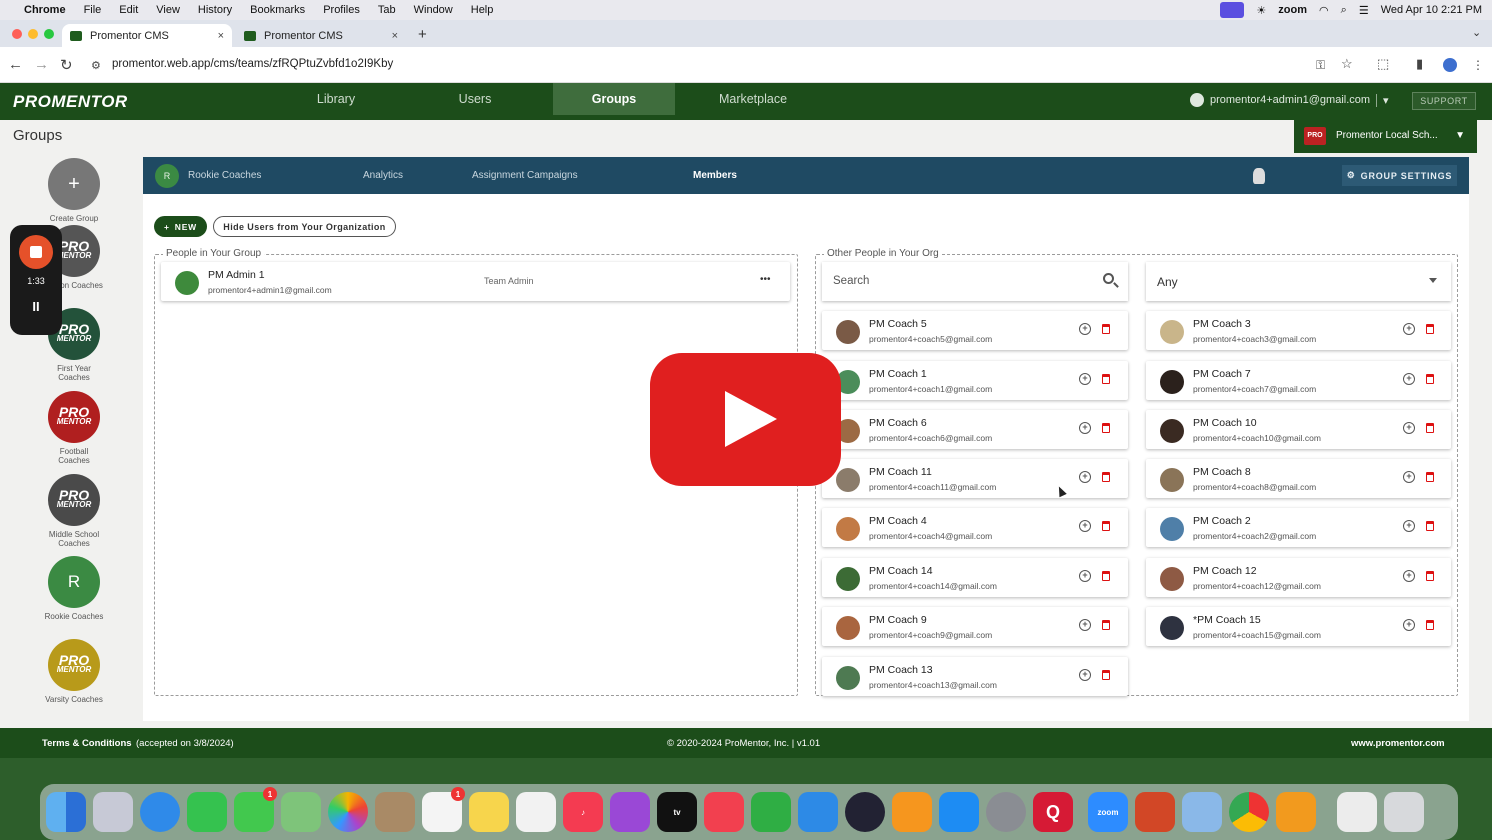 The height and width of the screenshot is (840, 1492). Describe the element at coordinates (433, 10) in the screenshot. I see `menu-window: Window` at that location.